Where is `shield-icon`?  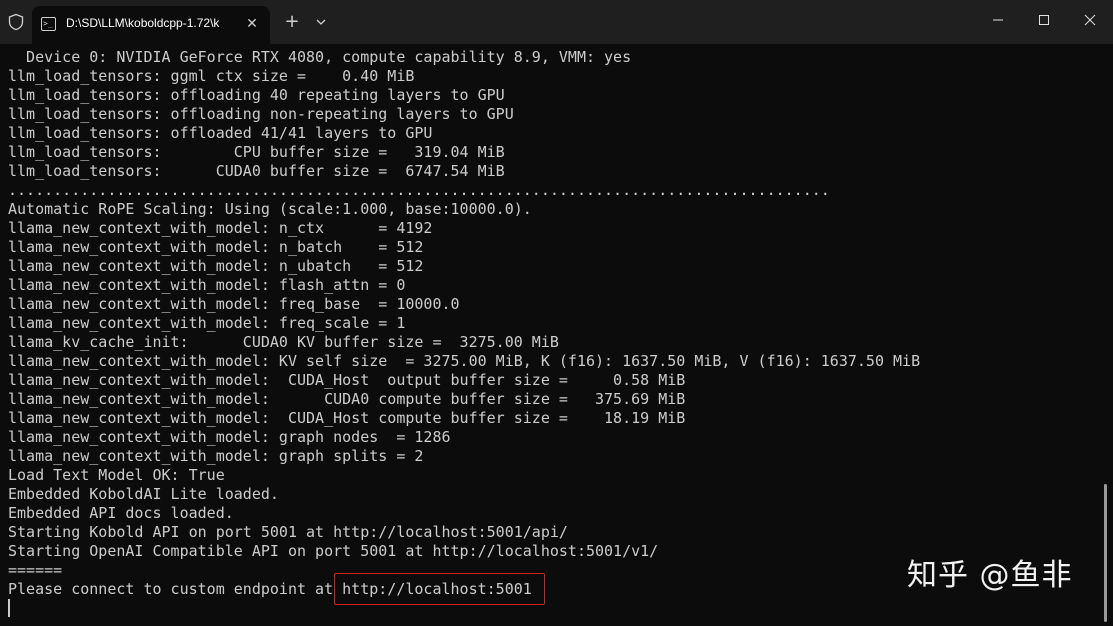
shield-icon is located at coordinates (16, 22).